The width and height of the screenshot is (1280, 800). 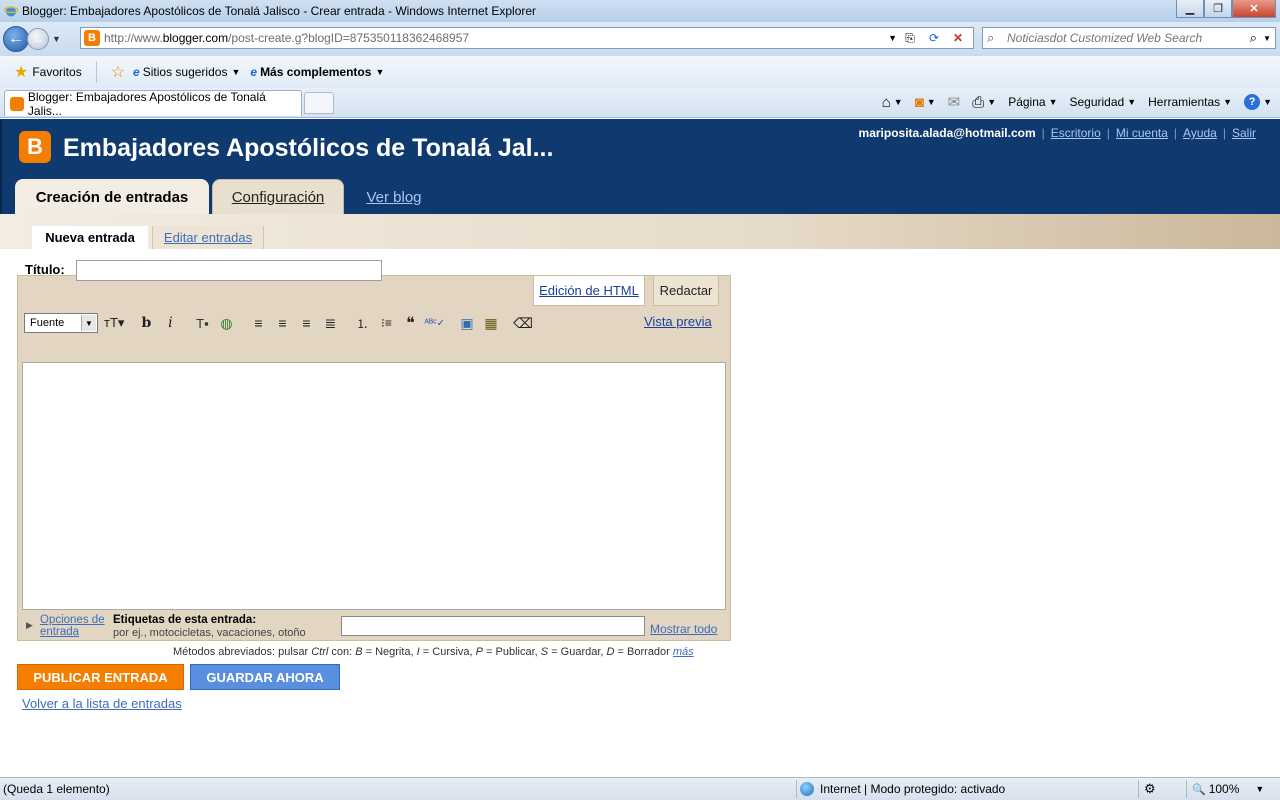 I want to click on salir-link: Salir, so click(x=1244, y=133).